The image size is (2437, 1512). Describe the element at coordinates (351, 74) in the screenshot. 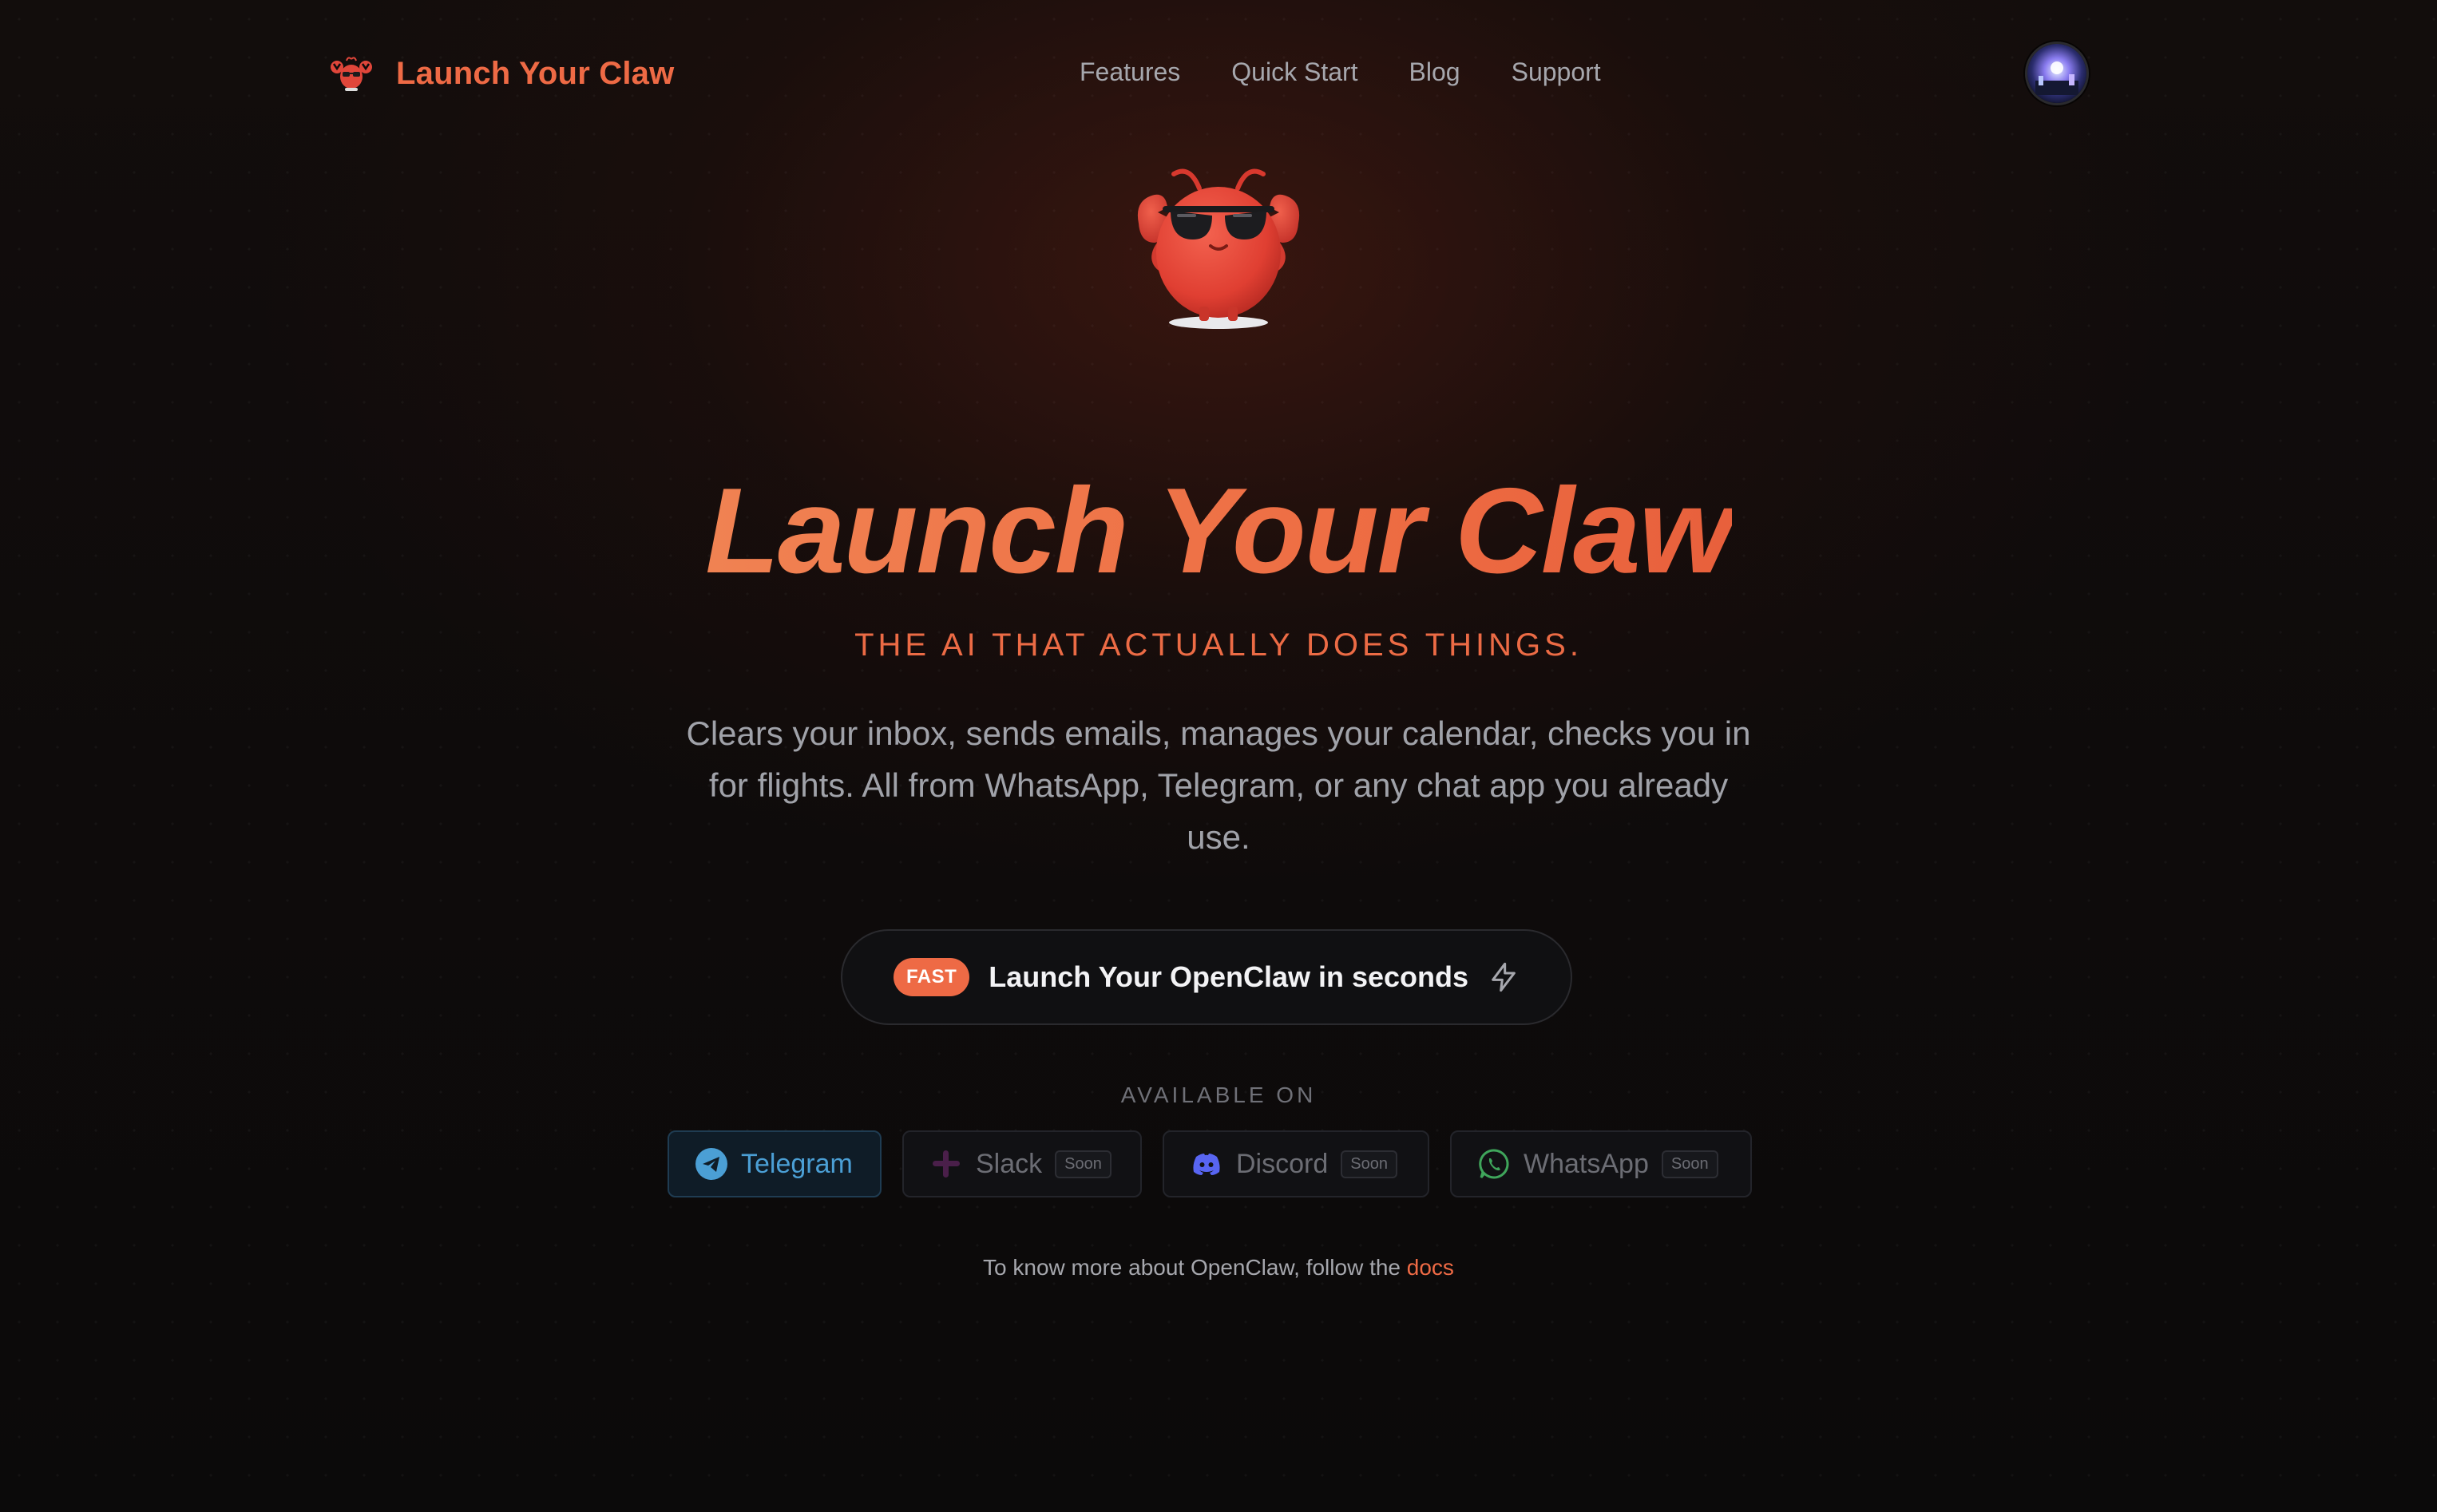

I see `claw-logo-icon` at that location.